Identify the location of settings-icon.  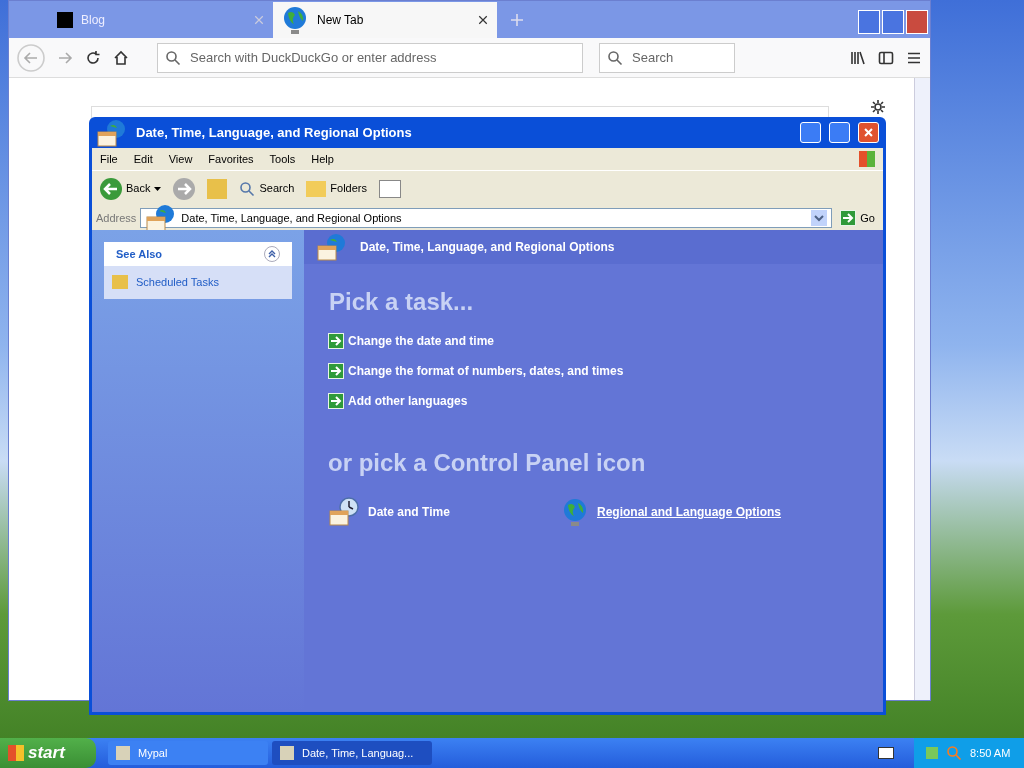
(878, 107).